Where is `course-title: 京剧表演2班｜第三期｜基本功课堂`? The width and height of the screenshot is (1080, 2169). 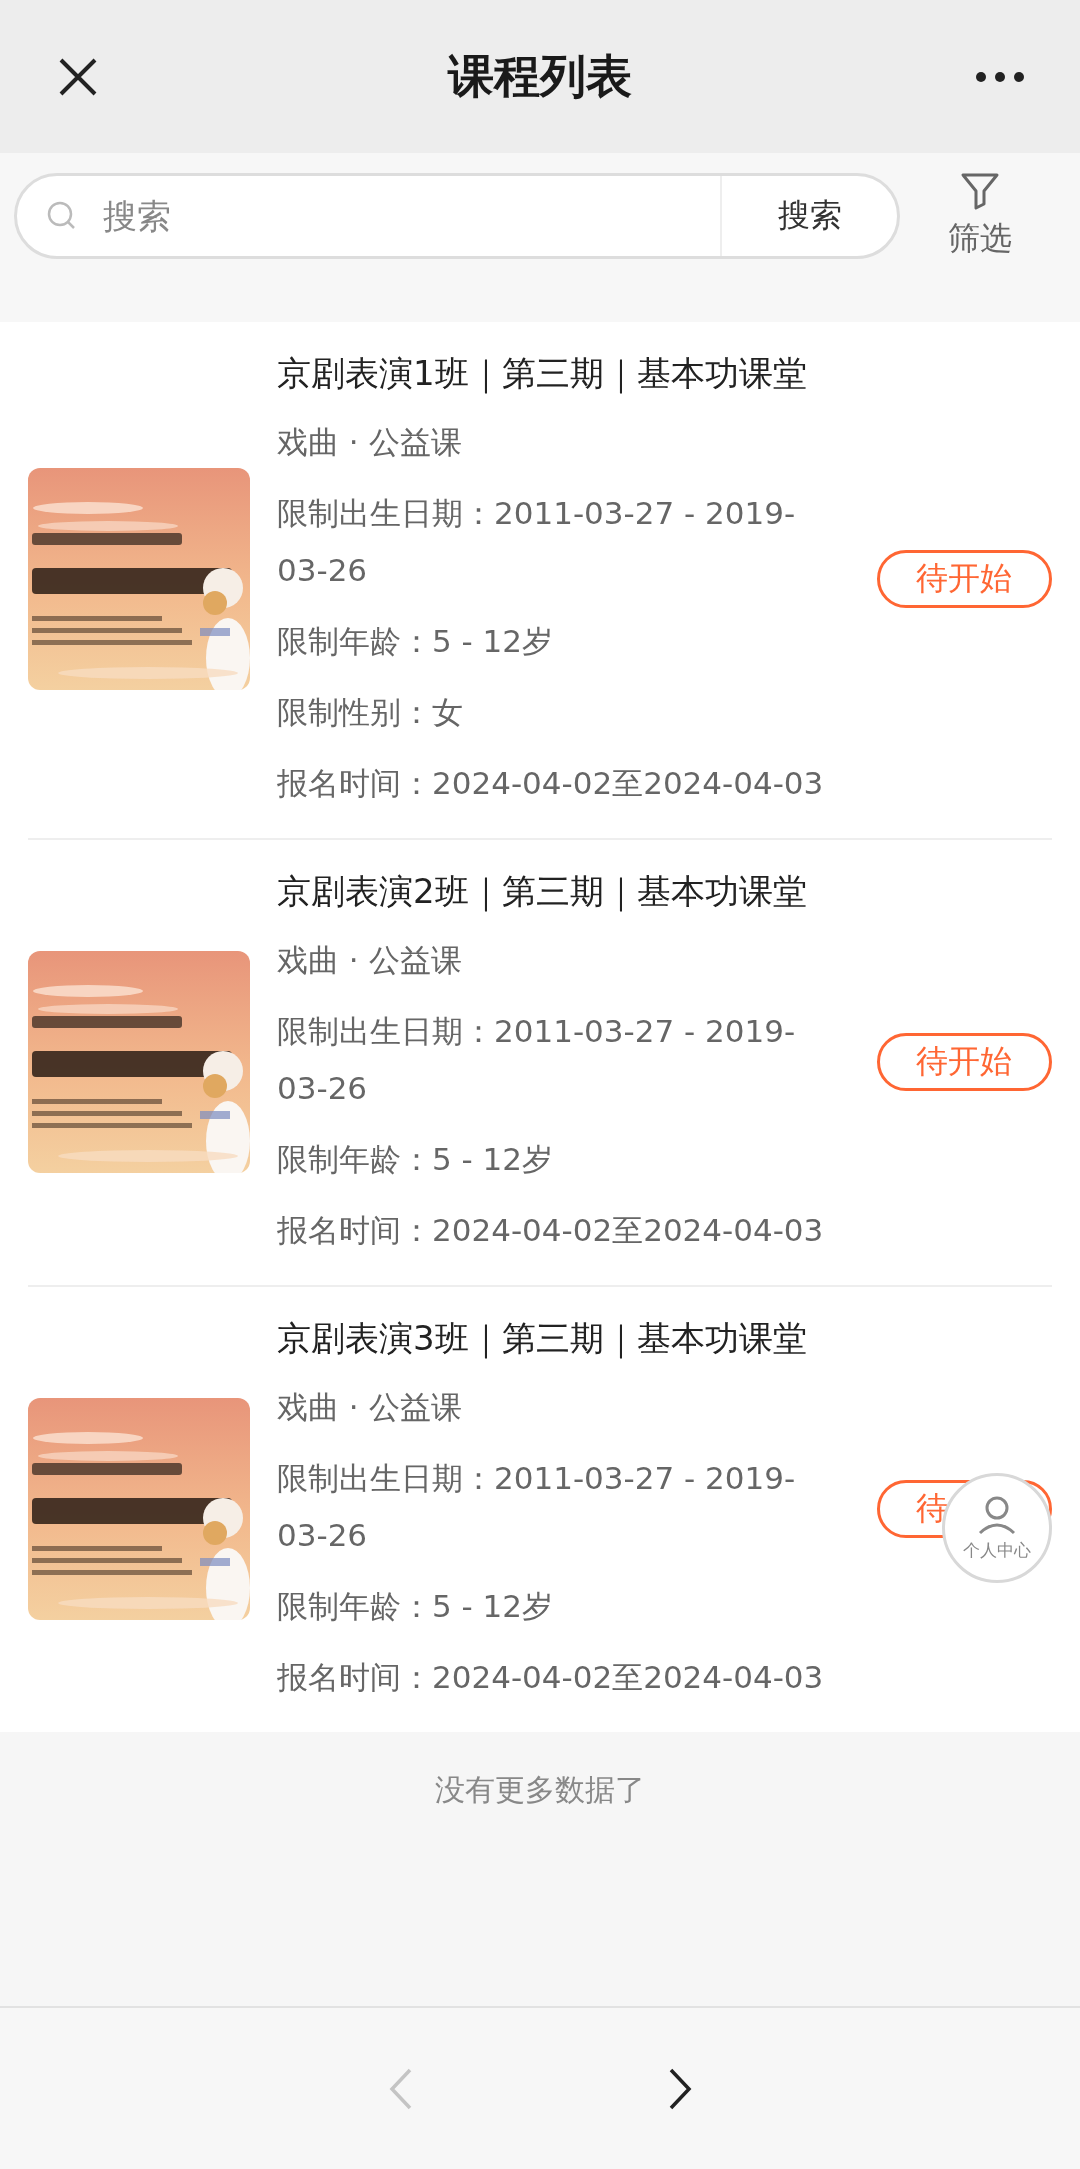 course-title: 京剧表演2班｜第三期｜基本功课堂 is located at coordinates (542, 892).